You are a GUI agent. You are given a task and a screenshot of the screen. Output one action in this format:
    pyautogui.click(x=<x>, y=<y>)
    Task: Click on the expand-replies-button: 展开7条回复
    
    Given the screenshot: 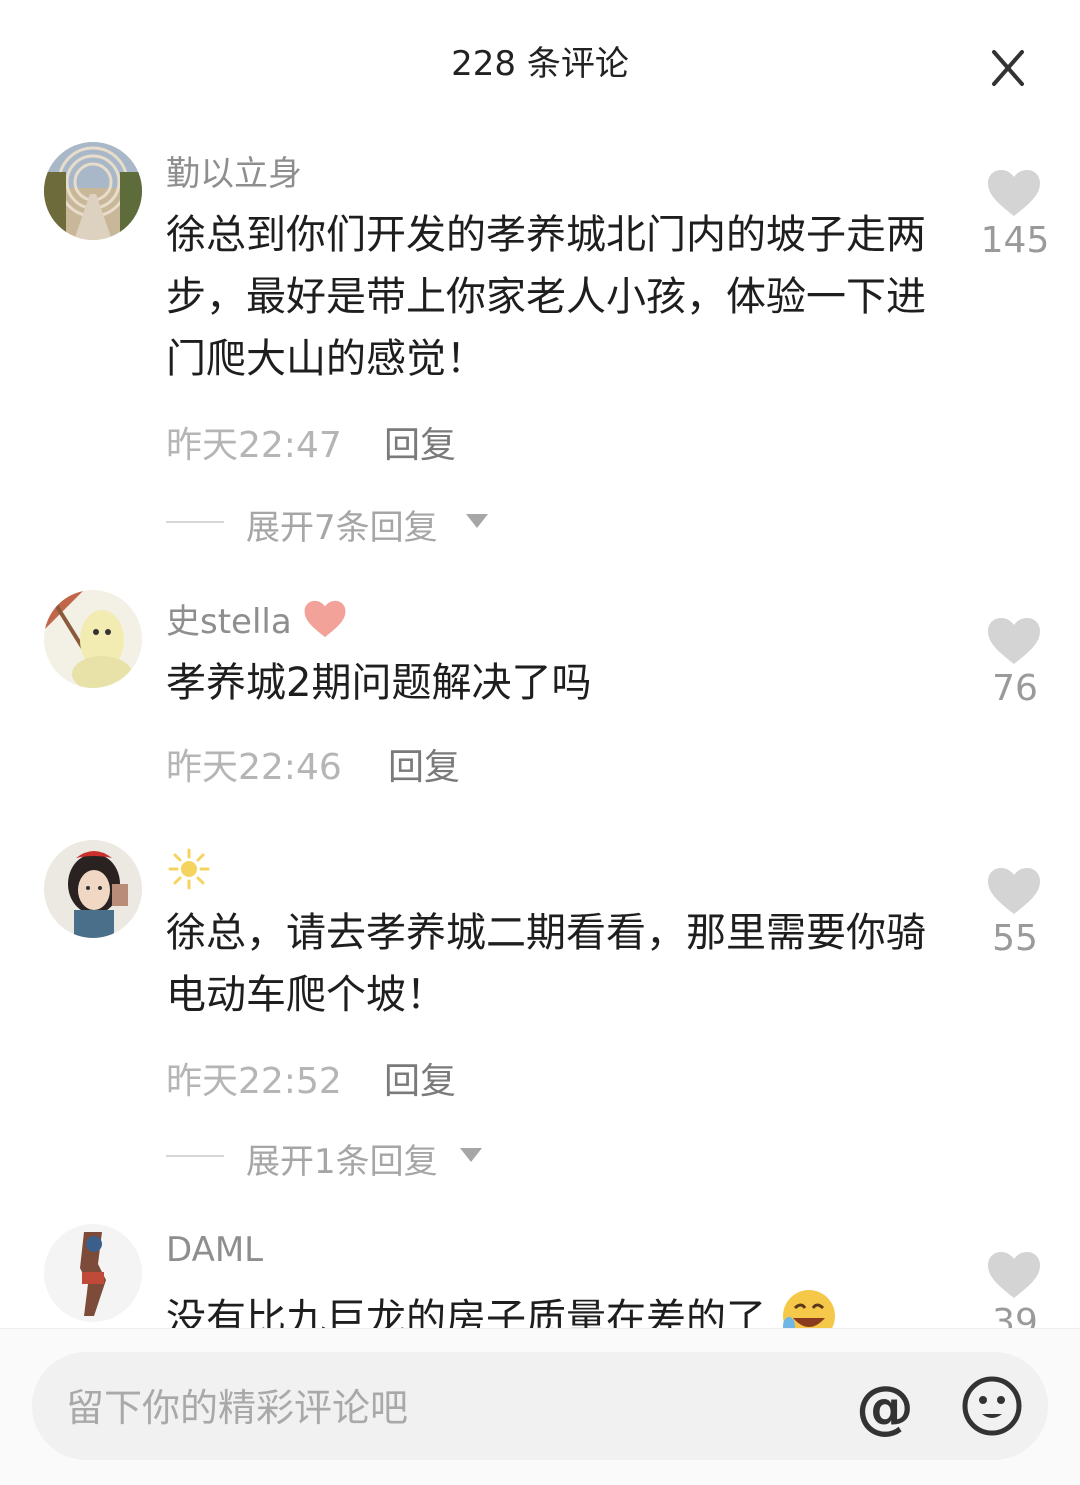 What is the action you would take?
    pyautogui.click(x=331, y=524)
    